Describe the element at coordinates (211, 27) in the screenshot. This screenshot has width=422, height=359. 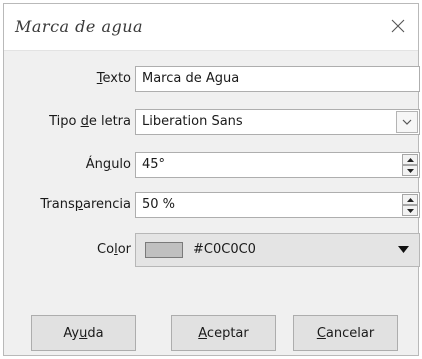
I see `title-bar: Marca de agua` at that location.